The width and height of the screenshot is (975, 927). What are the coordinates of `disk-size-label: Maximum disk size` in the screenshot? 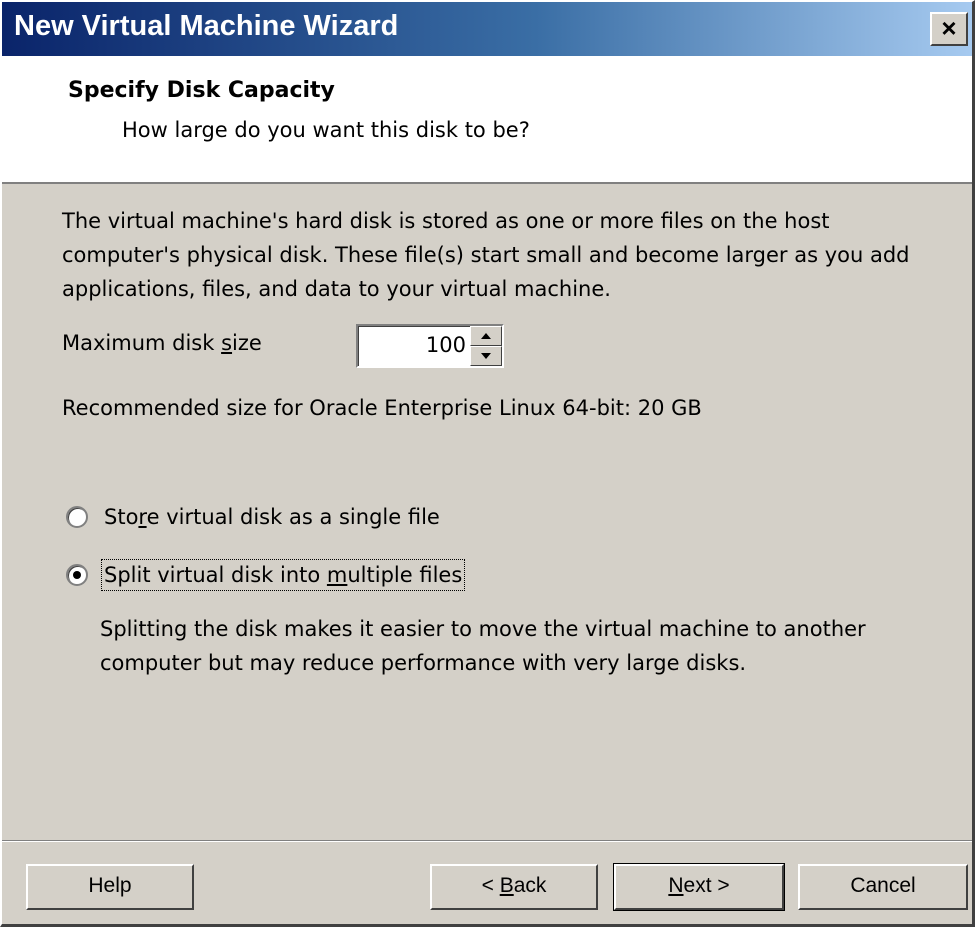 It's located at (162, 343).